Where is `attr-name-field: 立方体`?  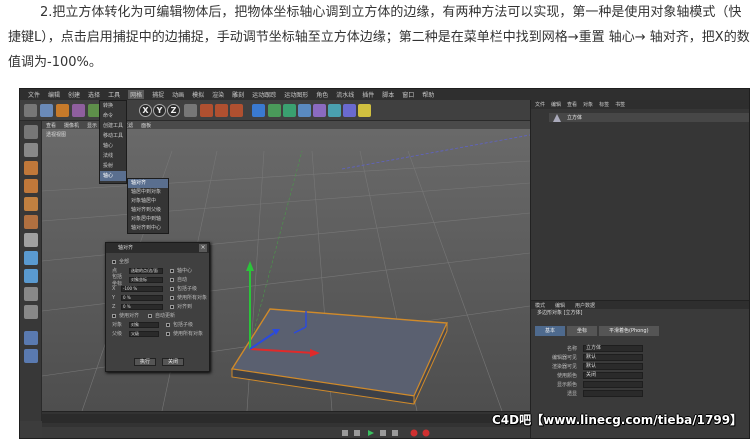 attr-name-field: 立方体 is located at coordinates (613, 348).